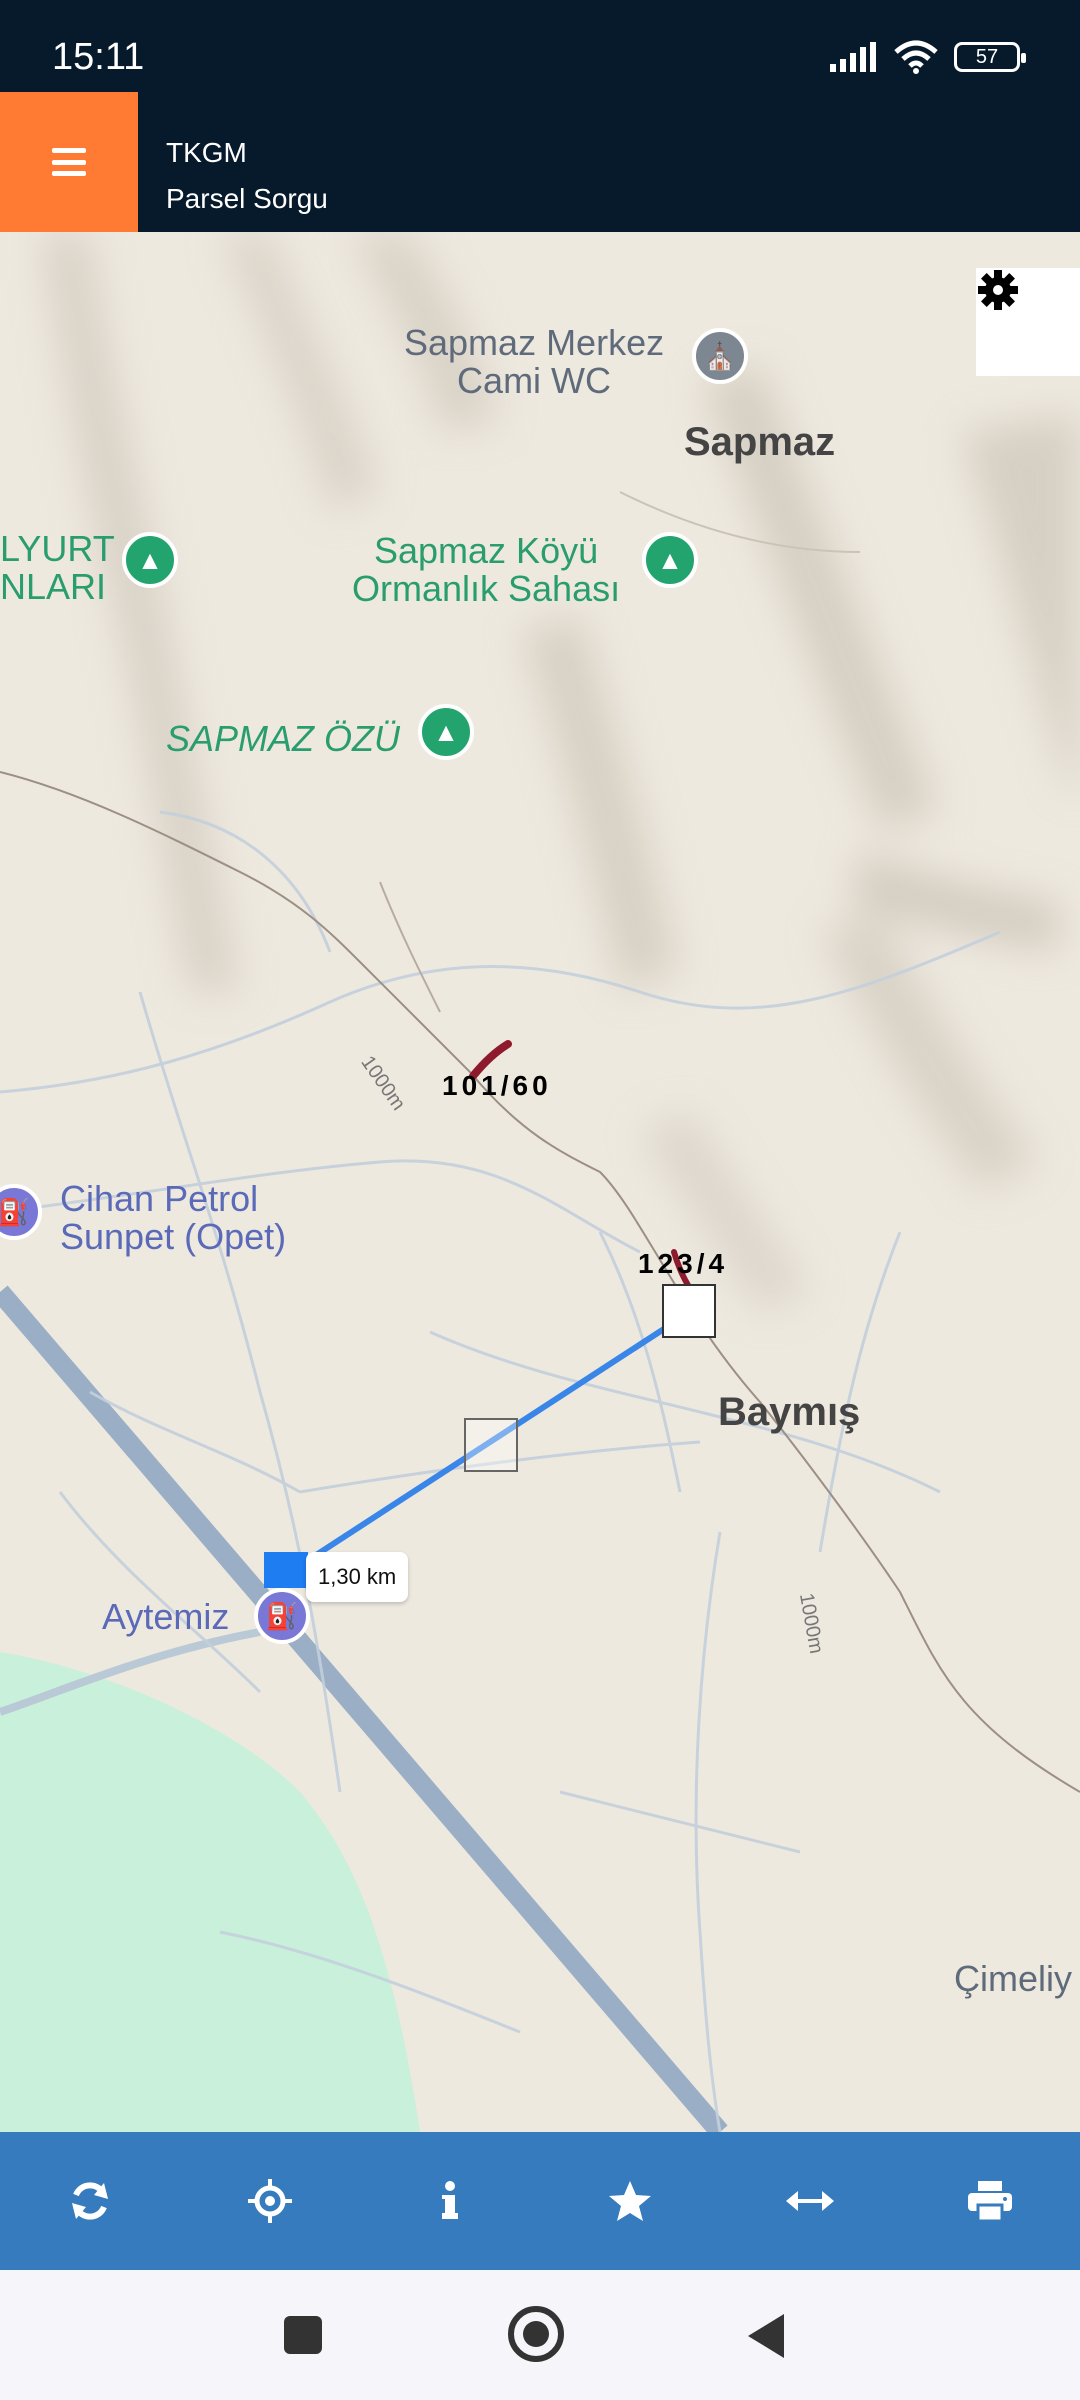 The height and width of the screenshot is (2400, 1080). Describe the element at coordinates (998, 290) in the screenshot. I see `gear-icon` at that location.